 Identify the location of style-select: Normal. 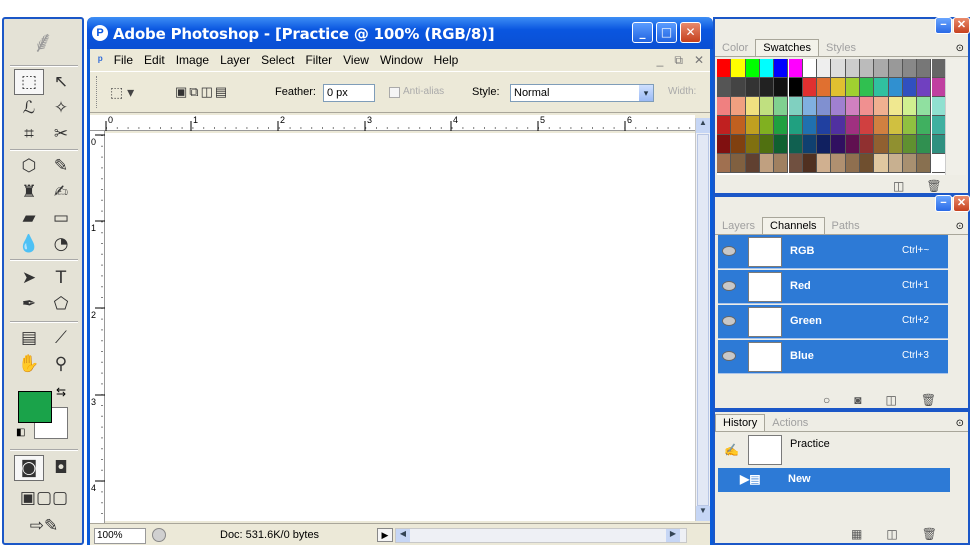
(582, 93).